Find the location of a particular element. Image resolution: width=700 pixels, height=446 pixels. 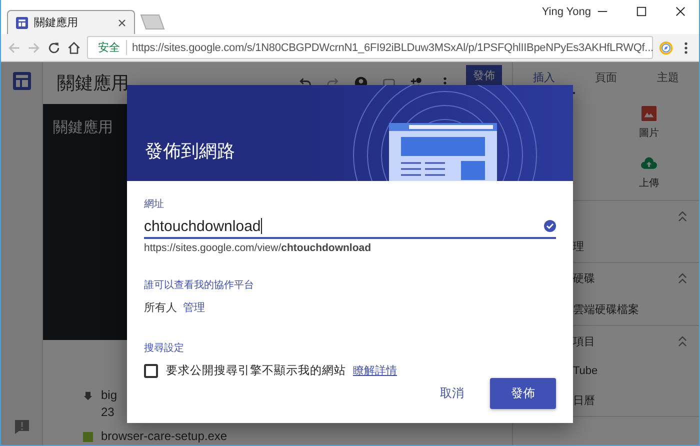

url-preview: https://sites.google.com/view/chtouchdownload is located at coordinates (258, 248).